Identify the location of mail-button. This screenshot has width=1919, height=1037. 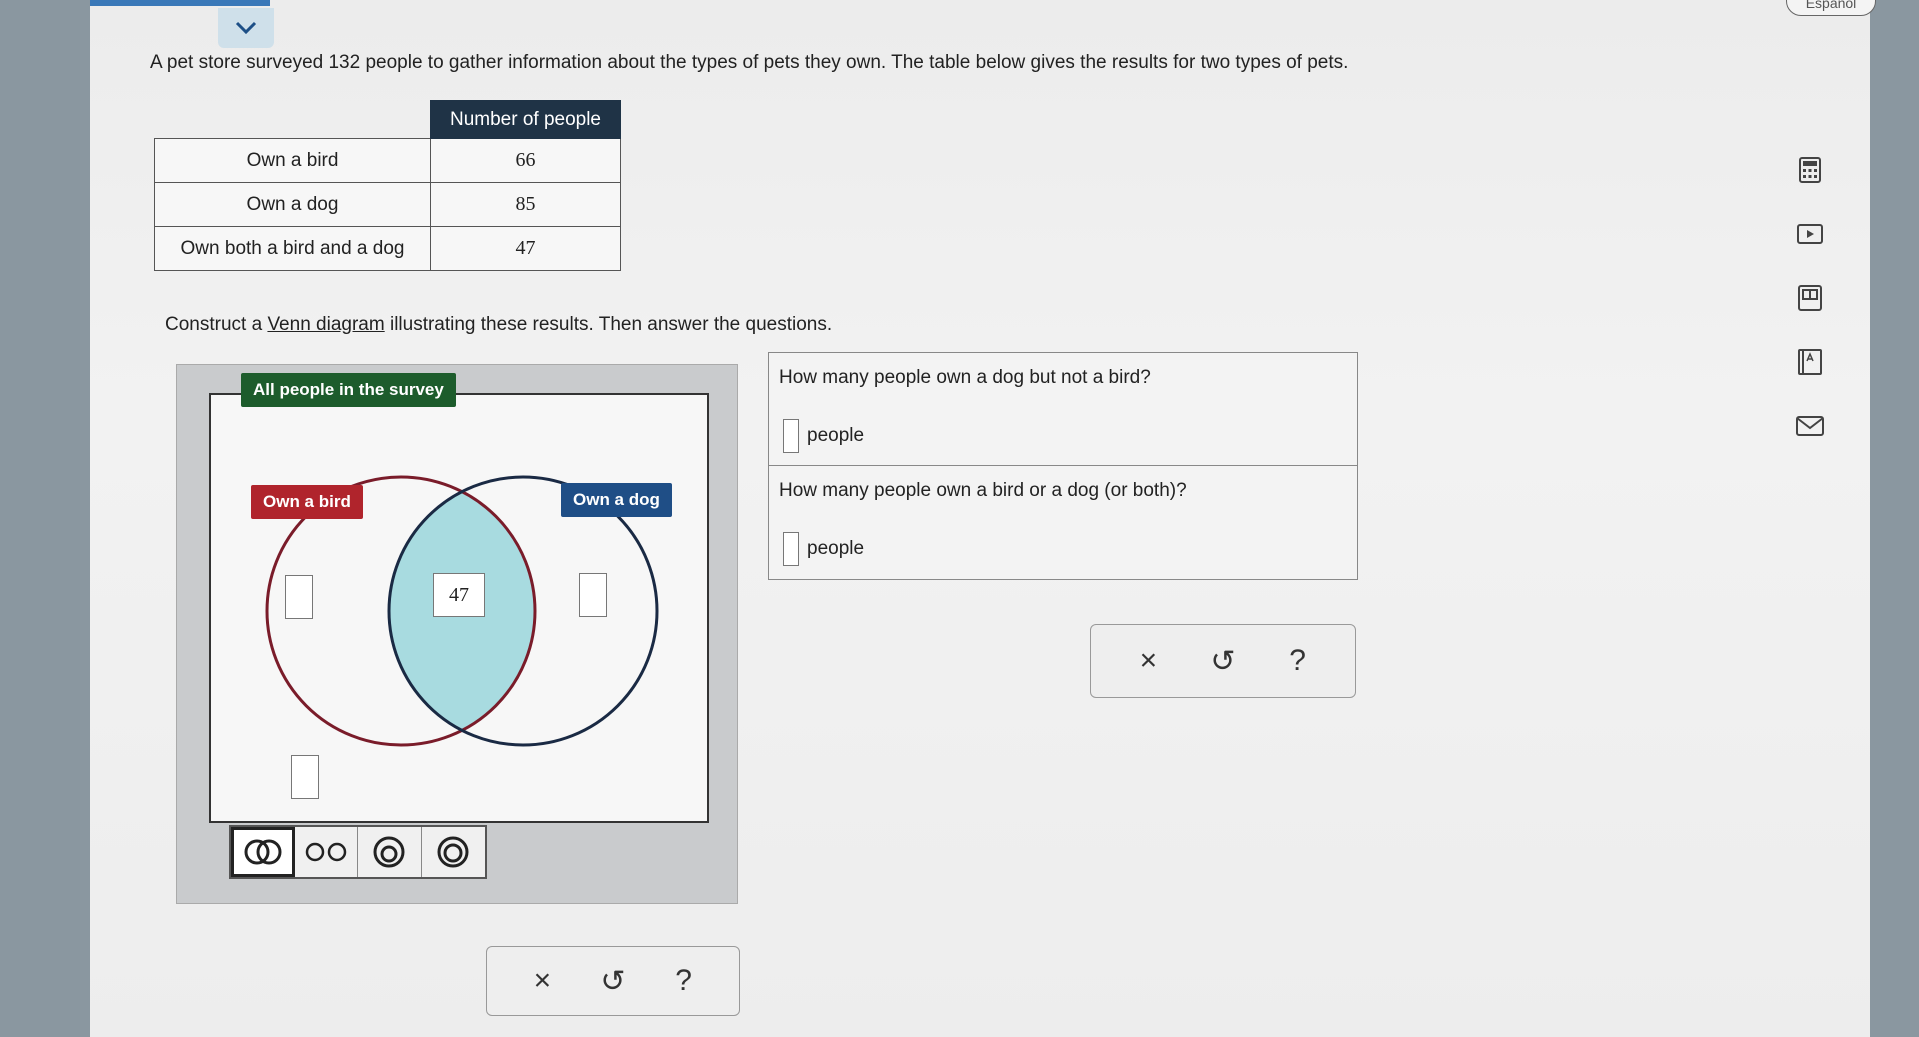
(1810, 426).